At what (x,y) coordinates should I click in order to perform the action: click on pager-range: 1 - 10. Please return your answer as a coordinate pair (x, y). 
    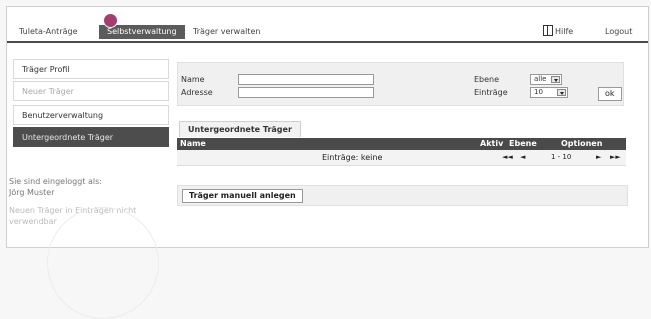
    Looking at the image, I should click on (561, 157).